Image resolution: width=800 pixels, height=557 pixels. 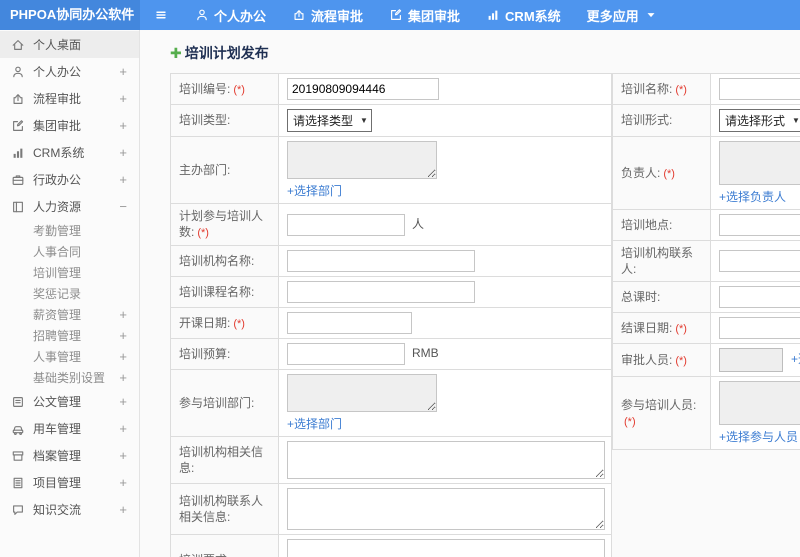 What do you see at coordinates (224, 89) in the screenshot?
I see `field-label-training-no: 培训编号: (*)` at bounding box center [224, 89].